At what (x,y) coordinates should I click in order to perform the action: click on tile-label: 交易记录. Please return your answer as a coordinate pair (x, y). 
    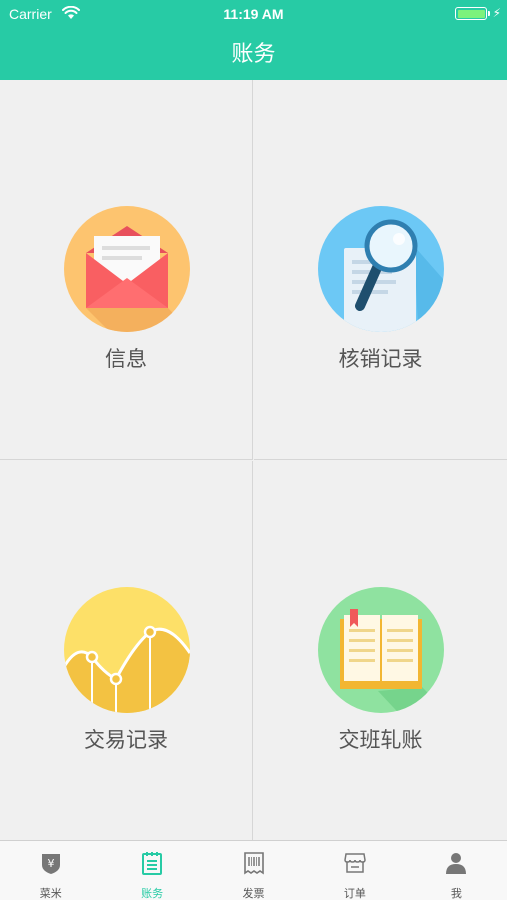
    Looking at the image, I should click on (126, 740).